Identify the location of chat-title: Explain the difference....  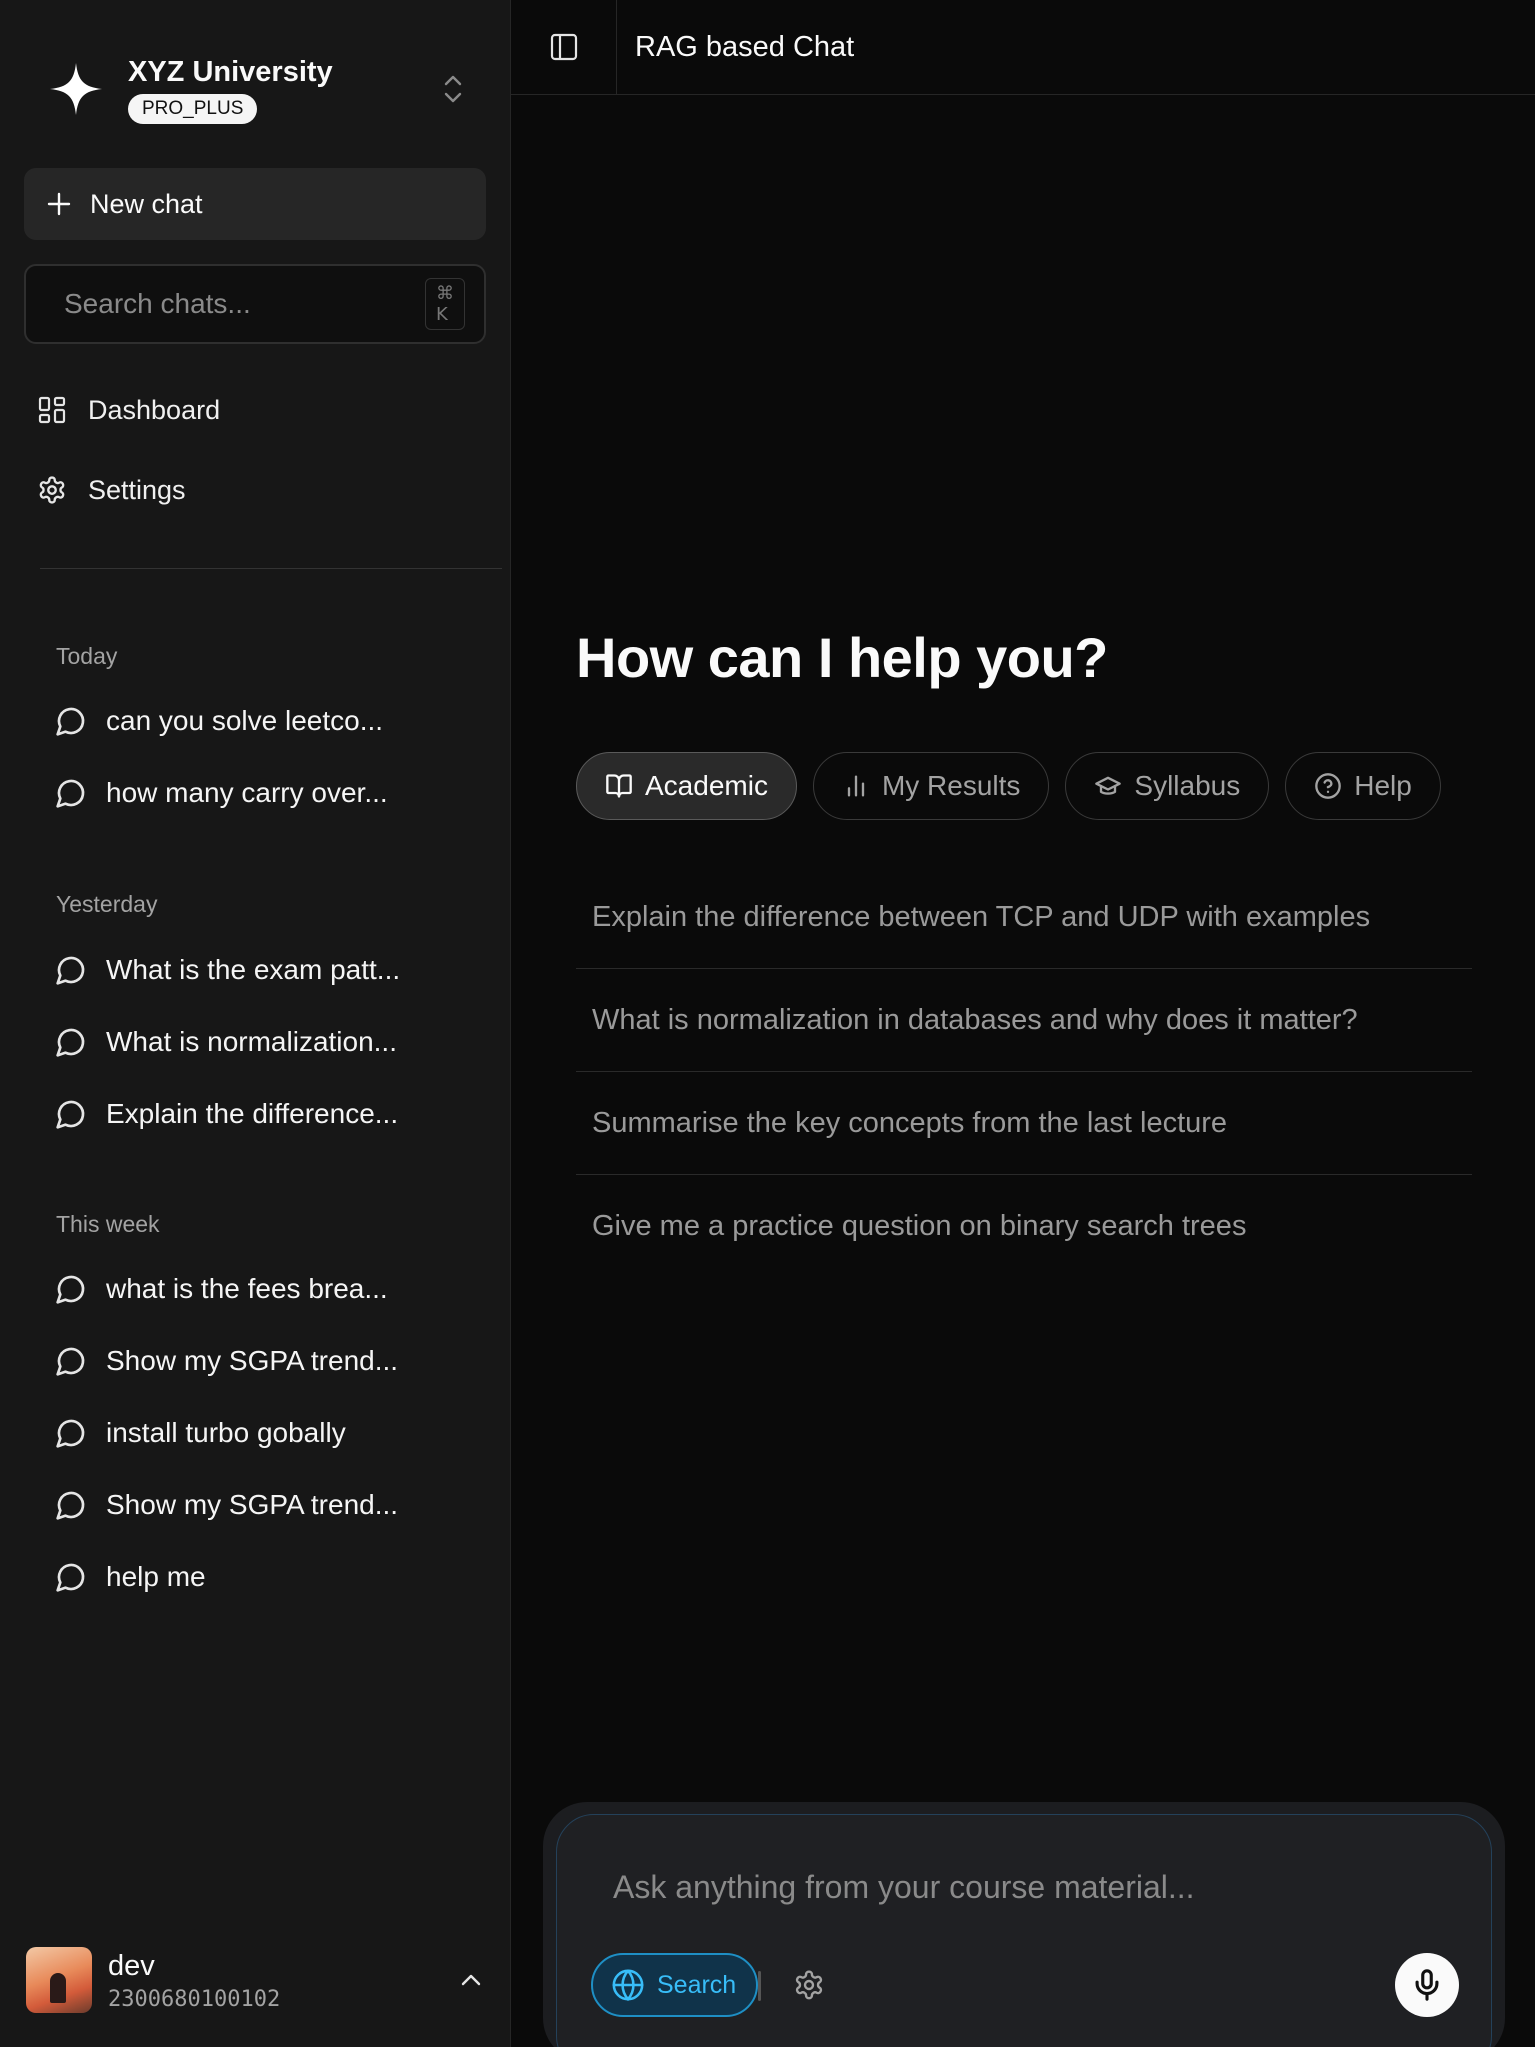
(252, 1113).